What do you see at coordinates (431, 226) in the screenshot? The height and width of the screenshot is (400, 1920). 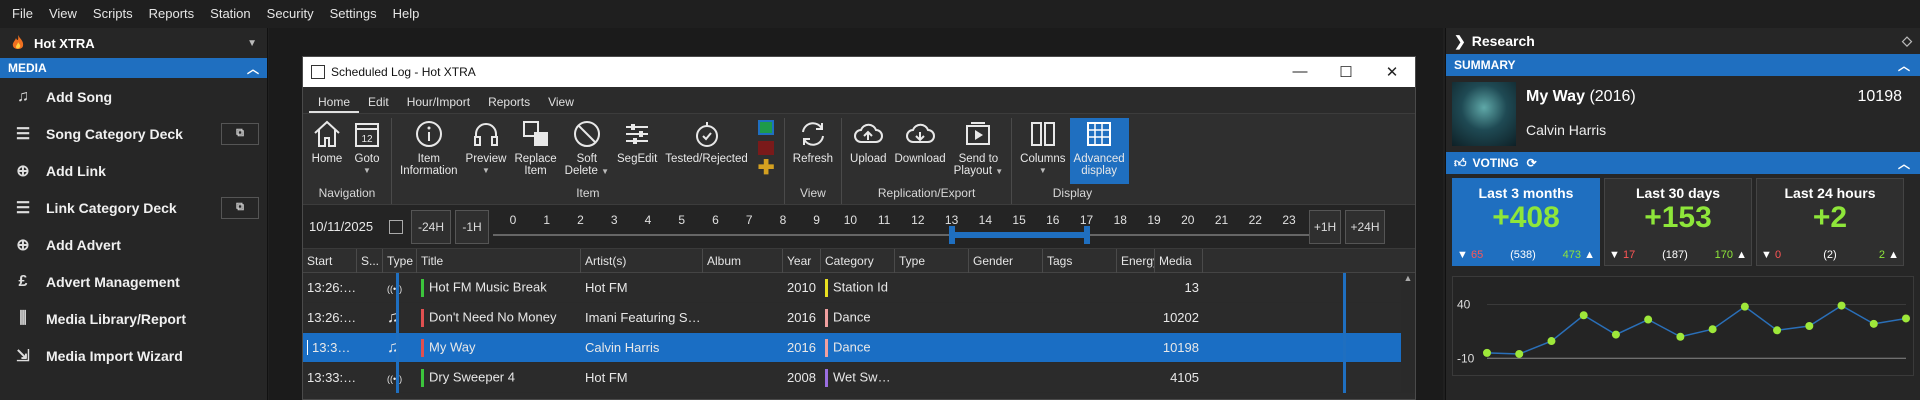 I see `minus-24h-button: -24H` at bounding box center [431, 226].